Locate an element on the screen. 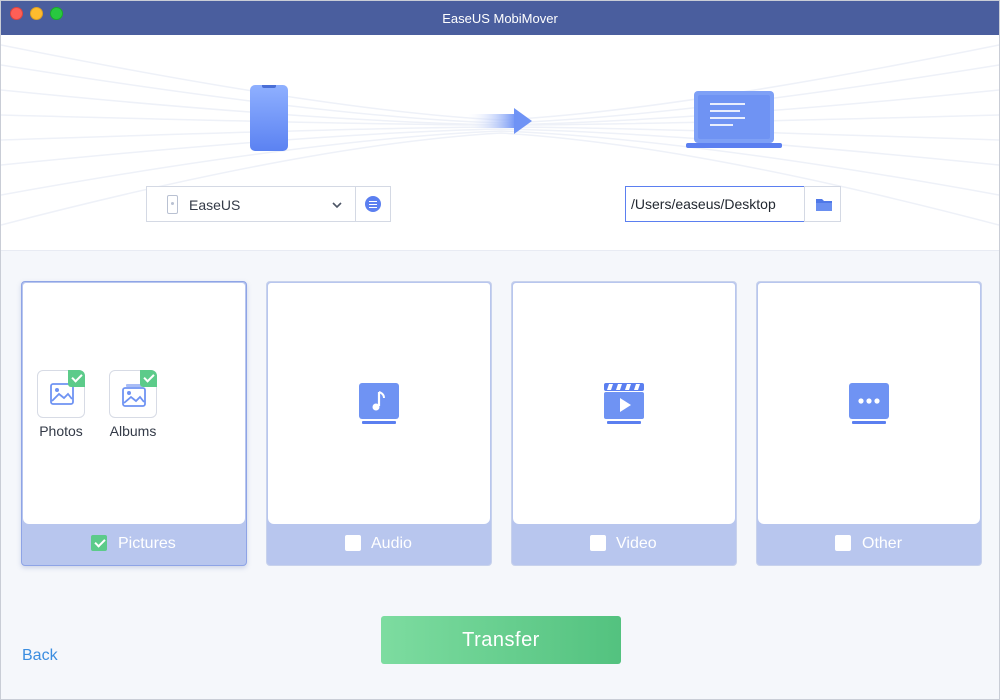 This screenshot has height=700, width=1000. laptop-icon is located at coordinates (734, 119).